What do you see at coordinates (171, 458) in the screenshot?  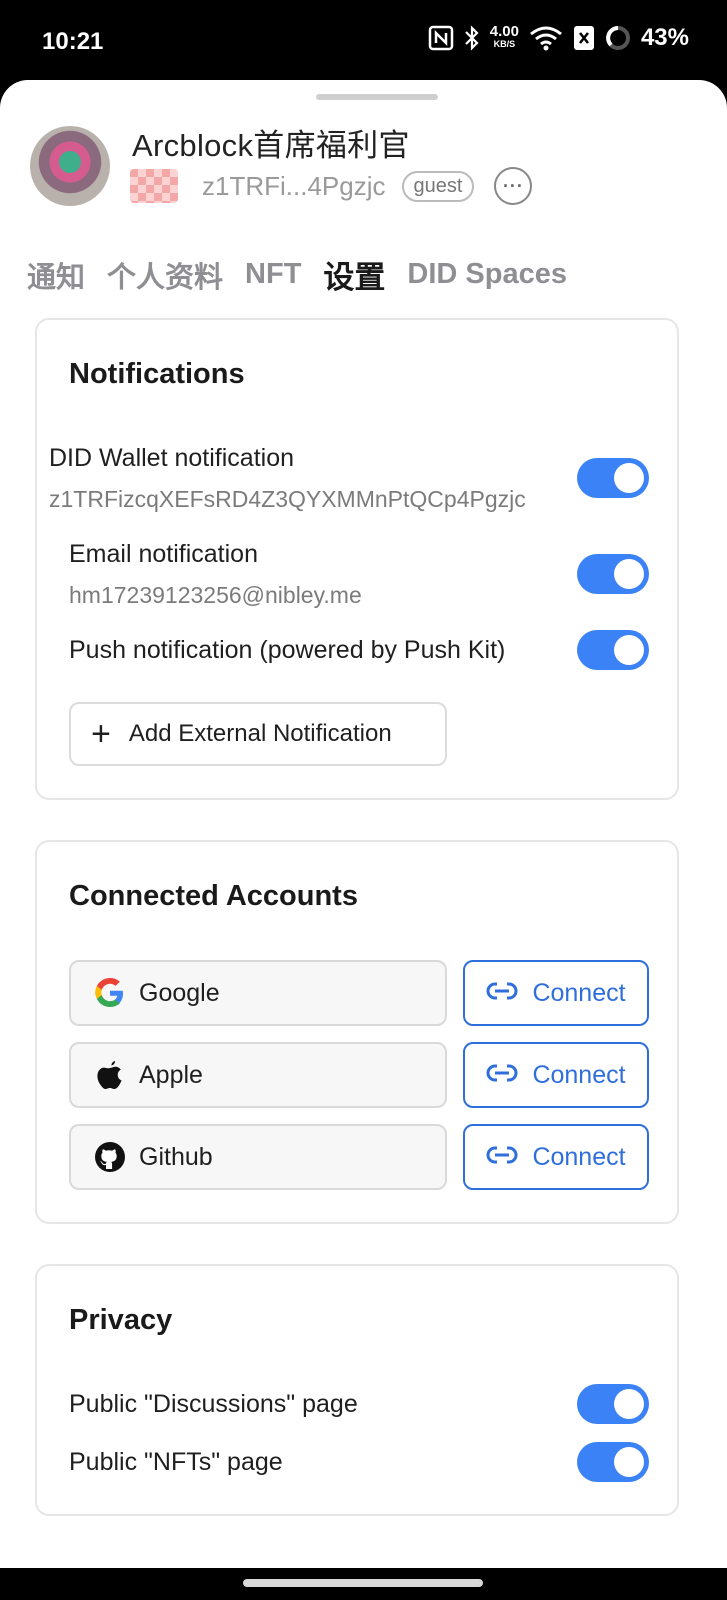 I see `did-wallet-notification-label: DID Wallet notification` at bounding box center [171, 458].